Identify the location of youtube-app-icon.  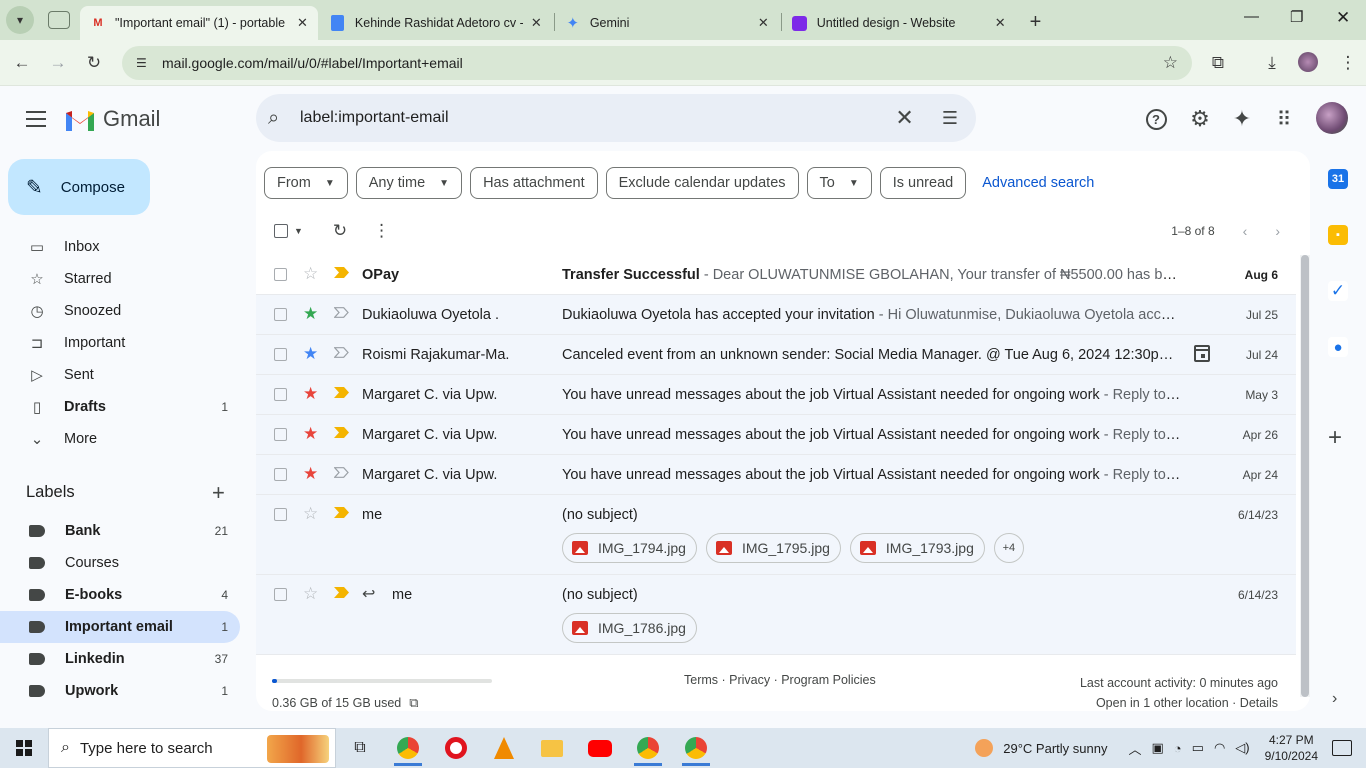
(600, 748).